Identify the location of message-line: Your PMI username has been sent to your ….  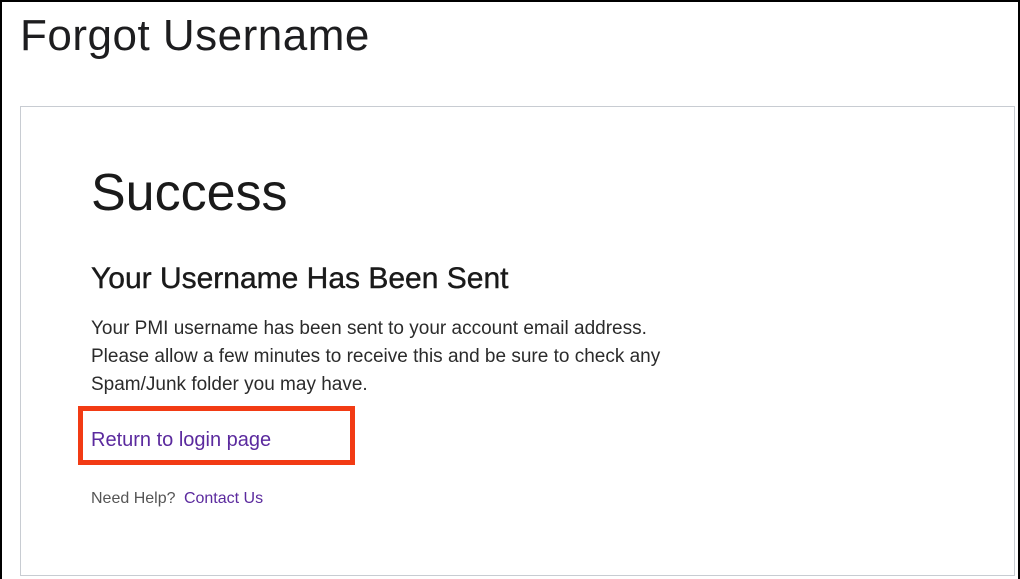
(369, 328).